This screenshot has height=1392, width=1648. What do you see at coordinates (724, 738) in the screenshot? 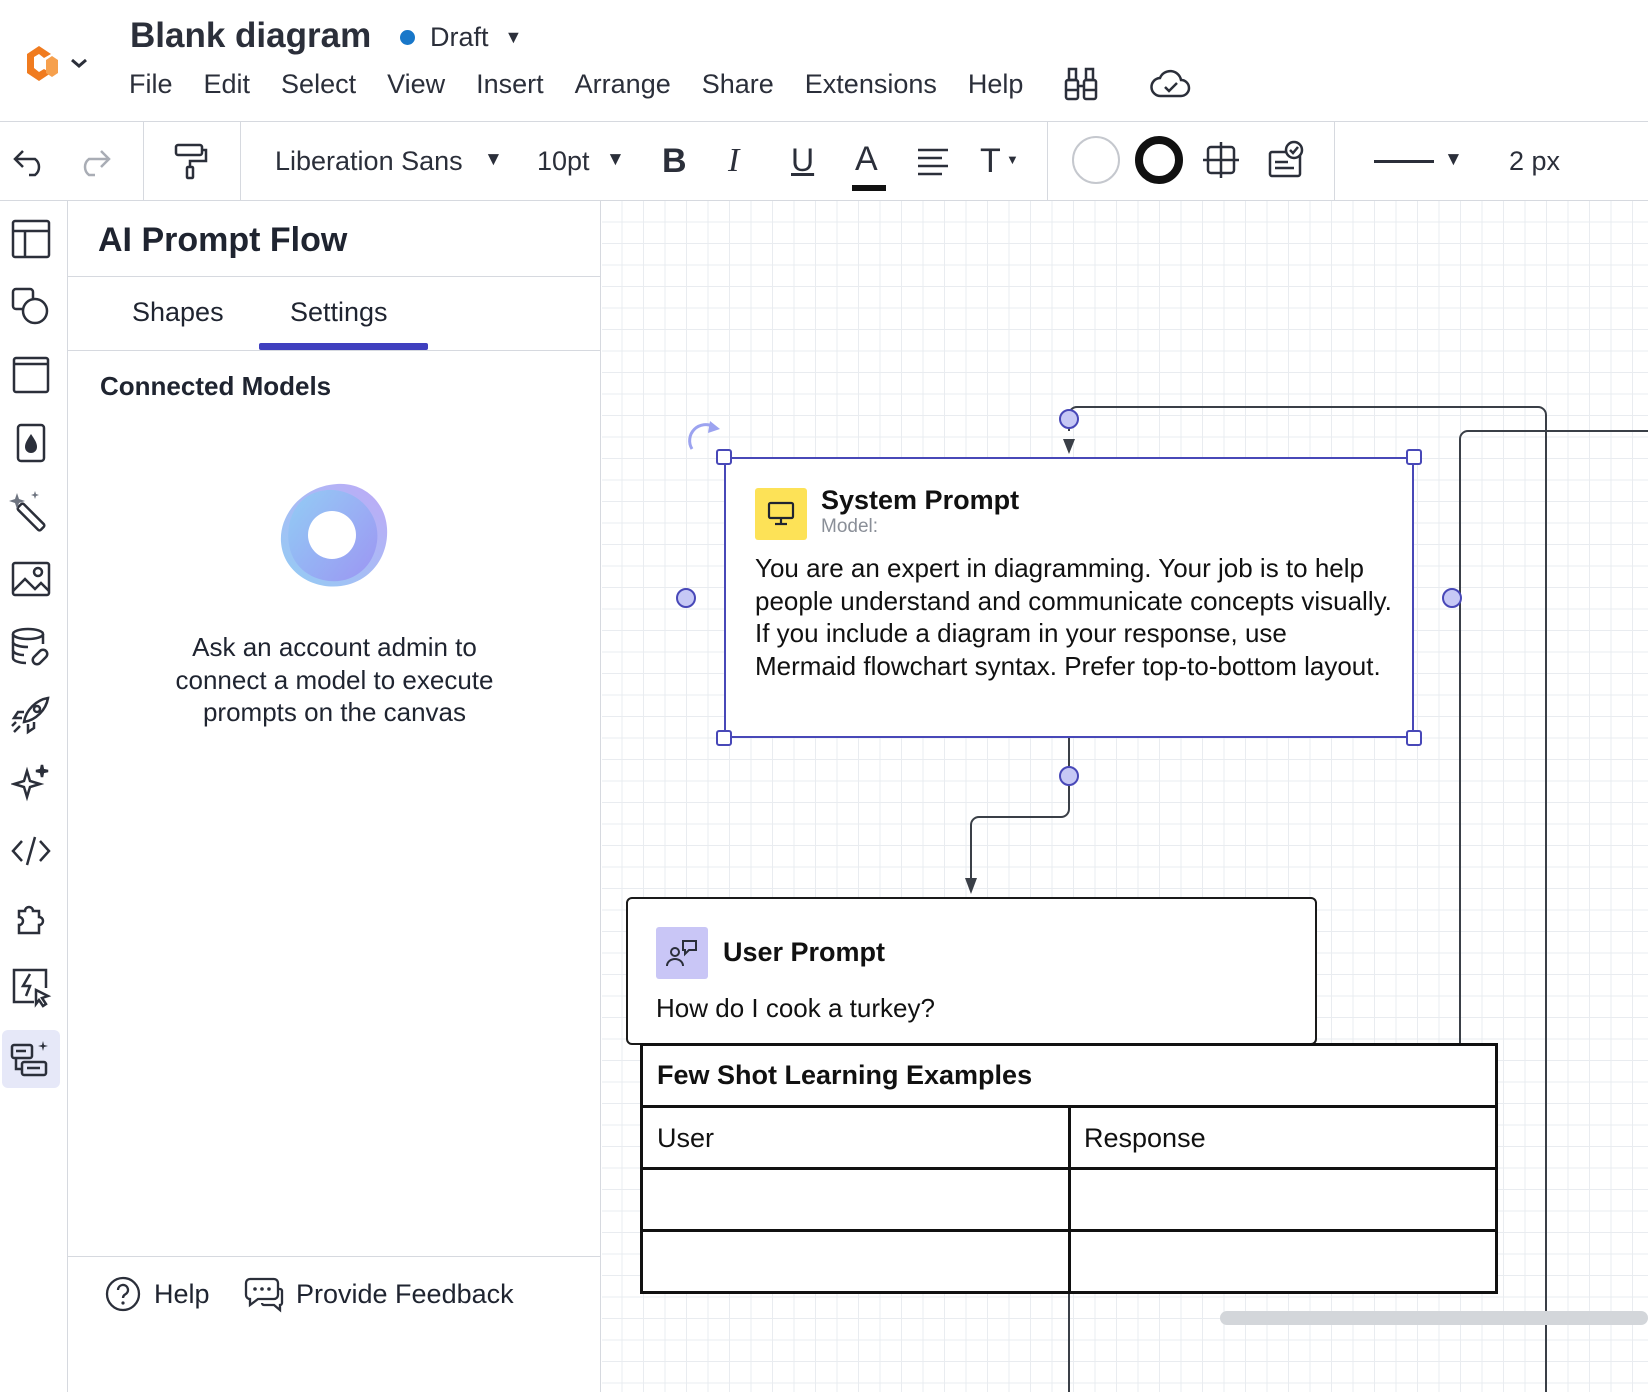
I see `resize-handle-bottom-left` at bounding box center [724, 738].